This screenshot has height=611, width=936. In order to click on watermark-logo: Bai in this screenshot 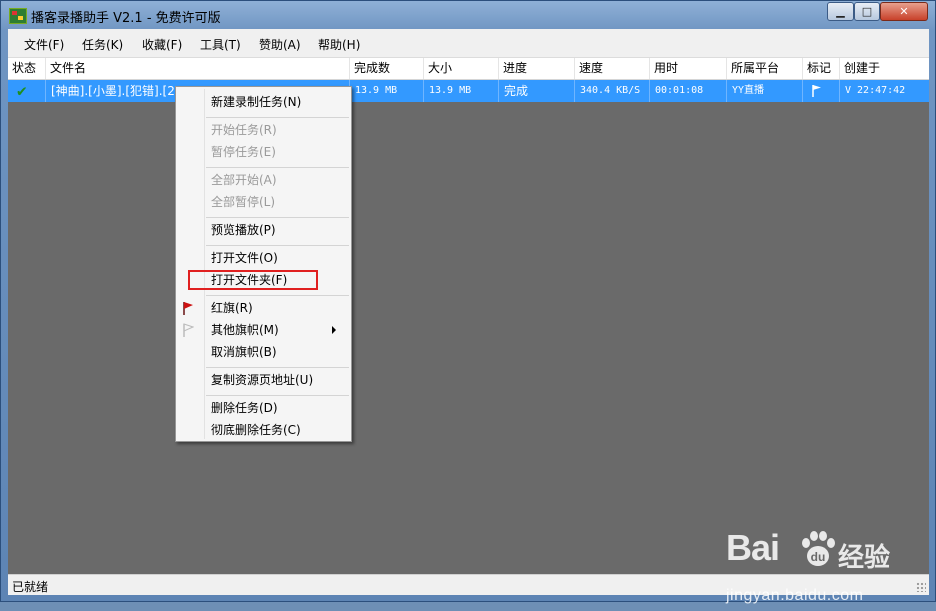, I will do `click(753, 547)`.